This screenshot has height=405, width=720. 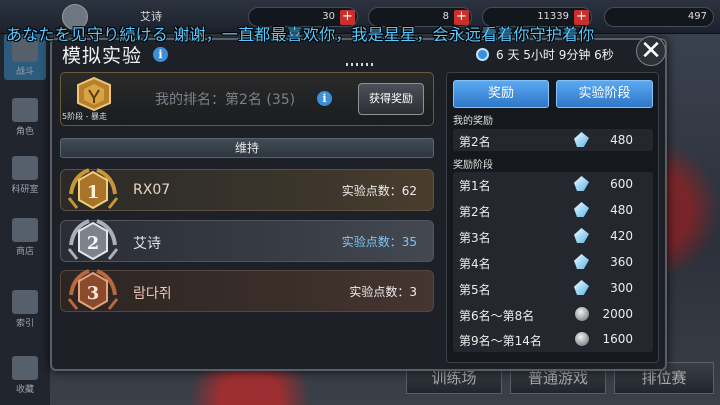 What do you see at coordinates (553, 185) in the screenshot?
I see `list-item: 第1名 600` at bounding box center [553, 185].